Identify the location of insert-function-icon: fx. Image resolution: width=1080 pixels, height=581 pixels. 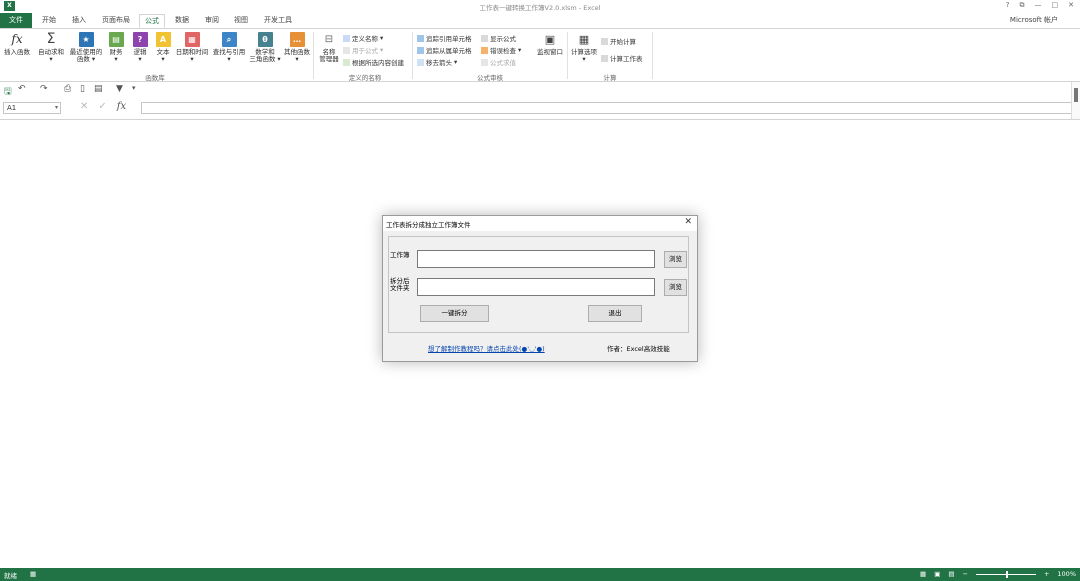
(121, 106).